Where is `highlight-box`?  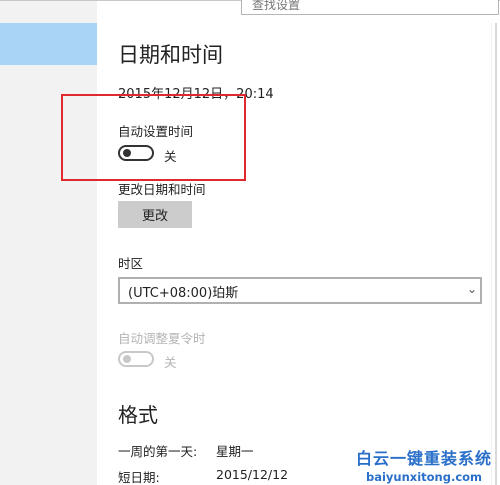 highlight-box is located at coordinates (153, 137).